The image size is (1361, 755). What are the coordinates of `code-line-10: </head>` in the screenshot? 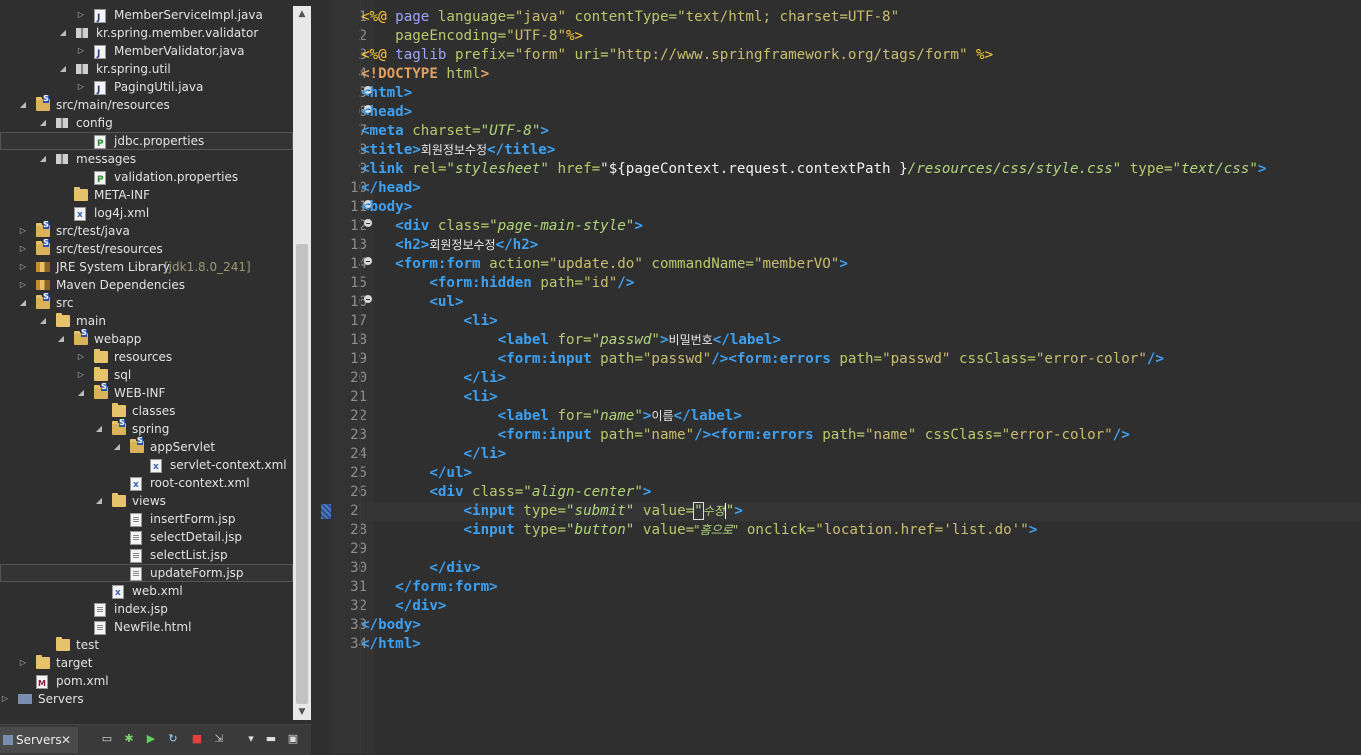 It's located at (391, 188).